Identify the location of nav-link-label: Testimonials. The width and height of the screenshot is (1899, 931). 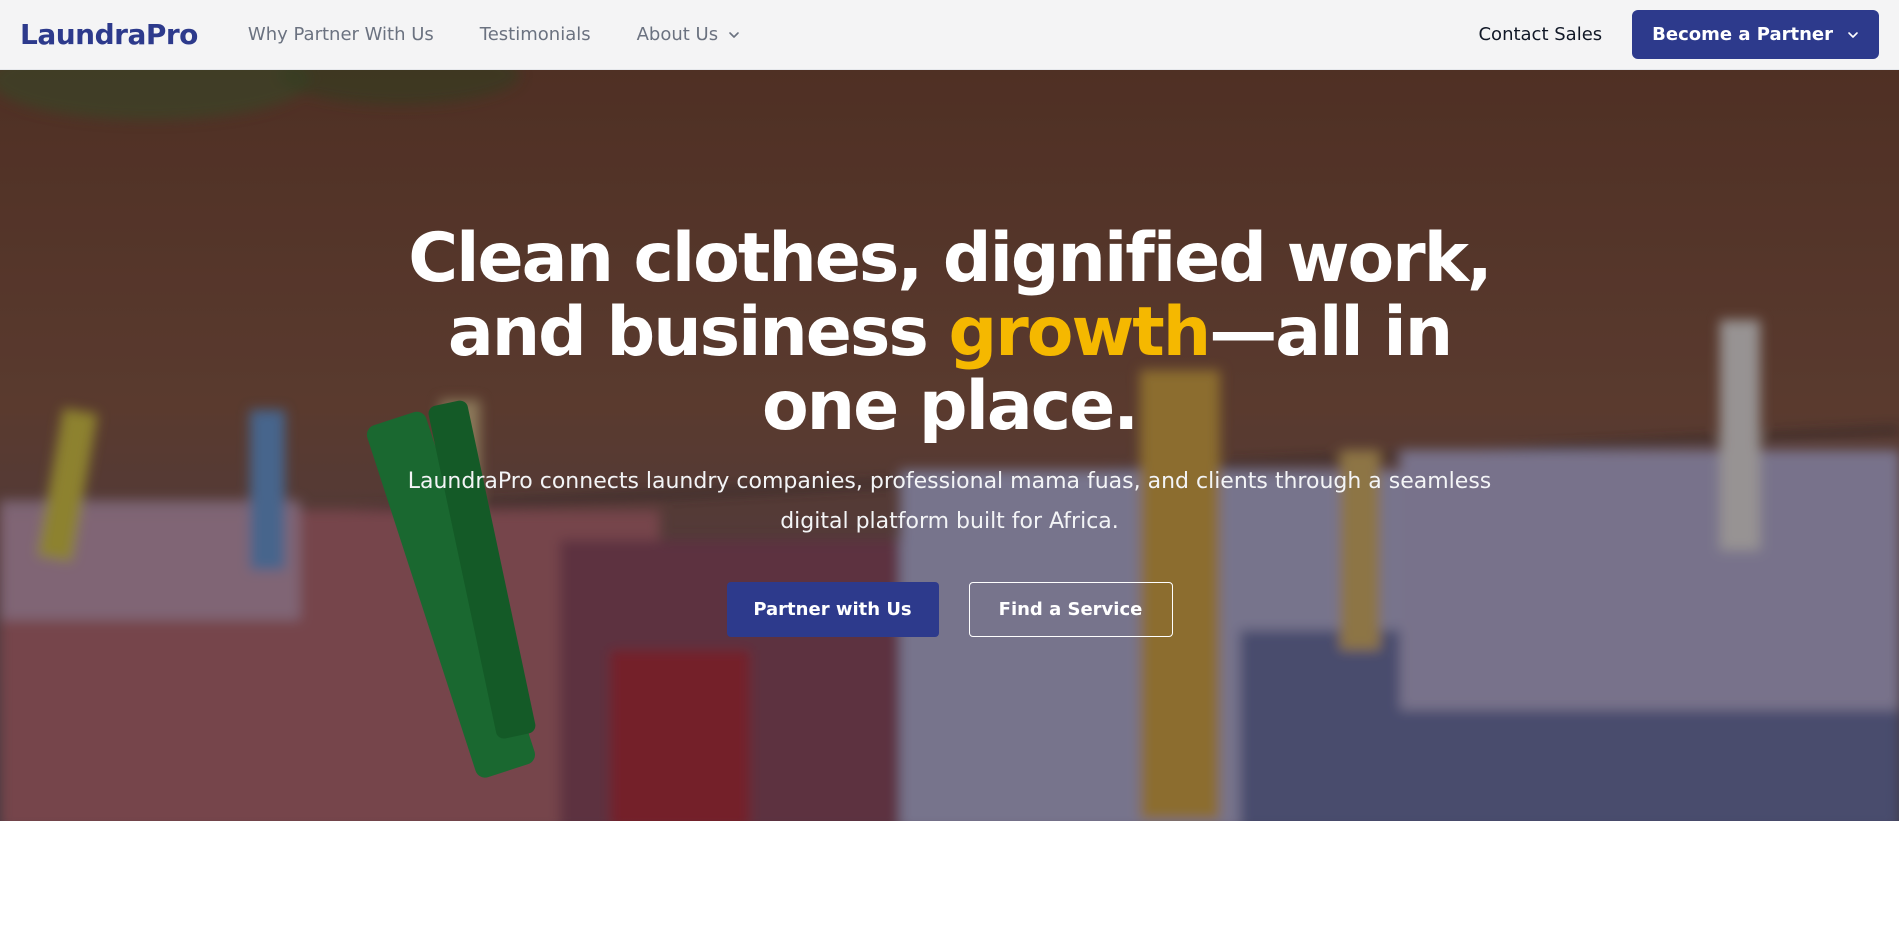
(535, 34).